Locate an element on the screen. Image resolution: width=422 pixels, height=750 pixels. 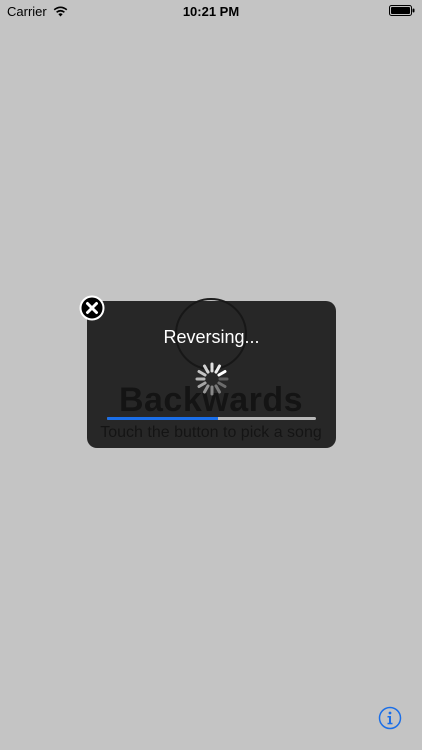
spinner-icon is located at coordinates (212, 379).